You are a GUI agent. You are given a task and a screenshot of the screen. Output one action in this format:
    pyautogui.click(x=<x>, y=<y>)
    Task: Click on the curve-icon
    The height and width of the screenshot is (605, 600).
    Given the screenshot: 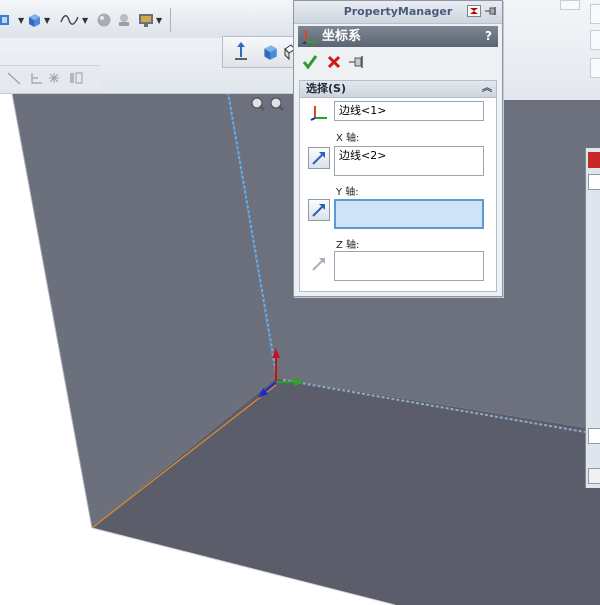 What is the action you would take?
    pyautogui.click(x=69, y=20)
    